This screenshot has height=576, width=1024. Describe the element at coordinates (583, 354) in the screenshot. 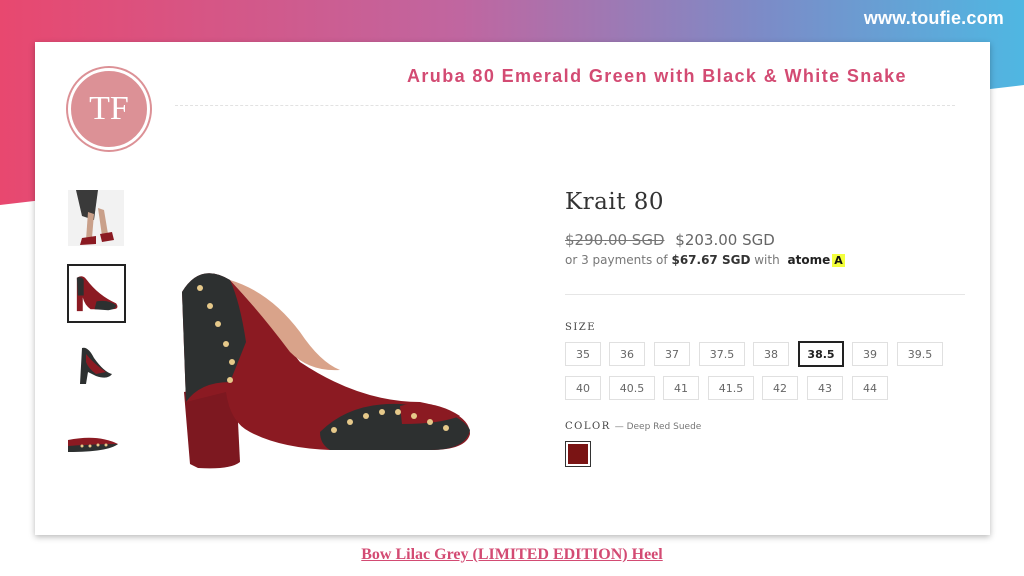

I see `size-option-35: 35` at that location.